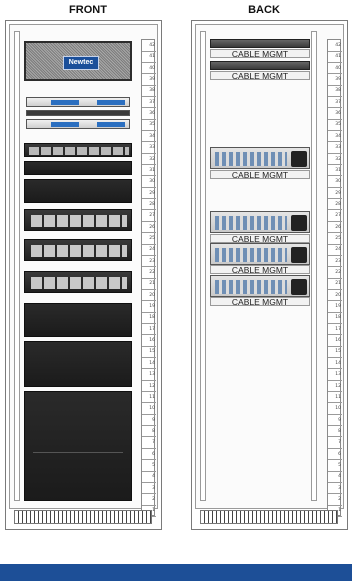 This screenshot has height=581, width=352. I want to click on ruler-mark: 14, so click(149, 364).